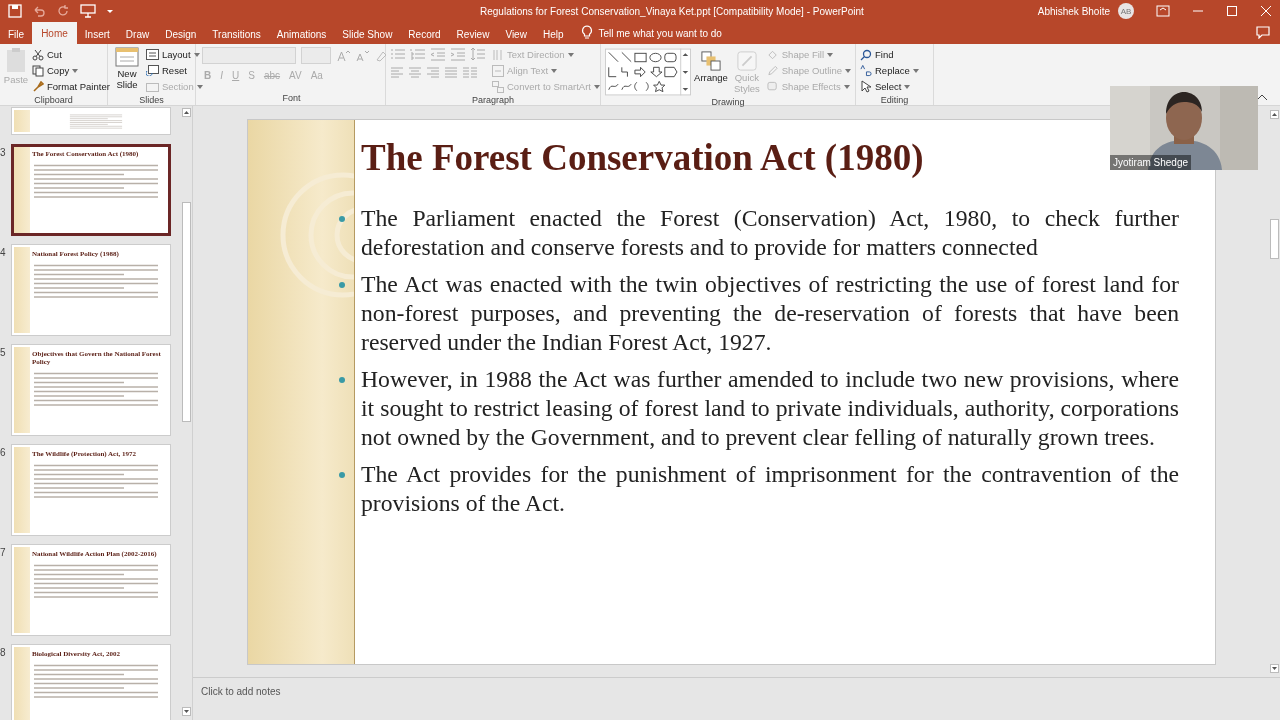 This screenshot has height=720, width=1280. I want to click on justify-icon, so click(451, 73).